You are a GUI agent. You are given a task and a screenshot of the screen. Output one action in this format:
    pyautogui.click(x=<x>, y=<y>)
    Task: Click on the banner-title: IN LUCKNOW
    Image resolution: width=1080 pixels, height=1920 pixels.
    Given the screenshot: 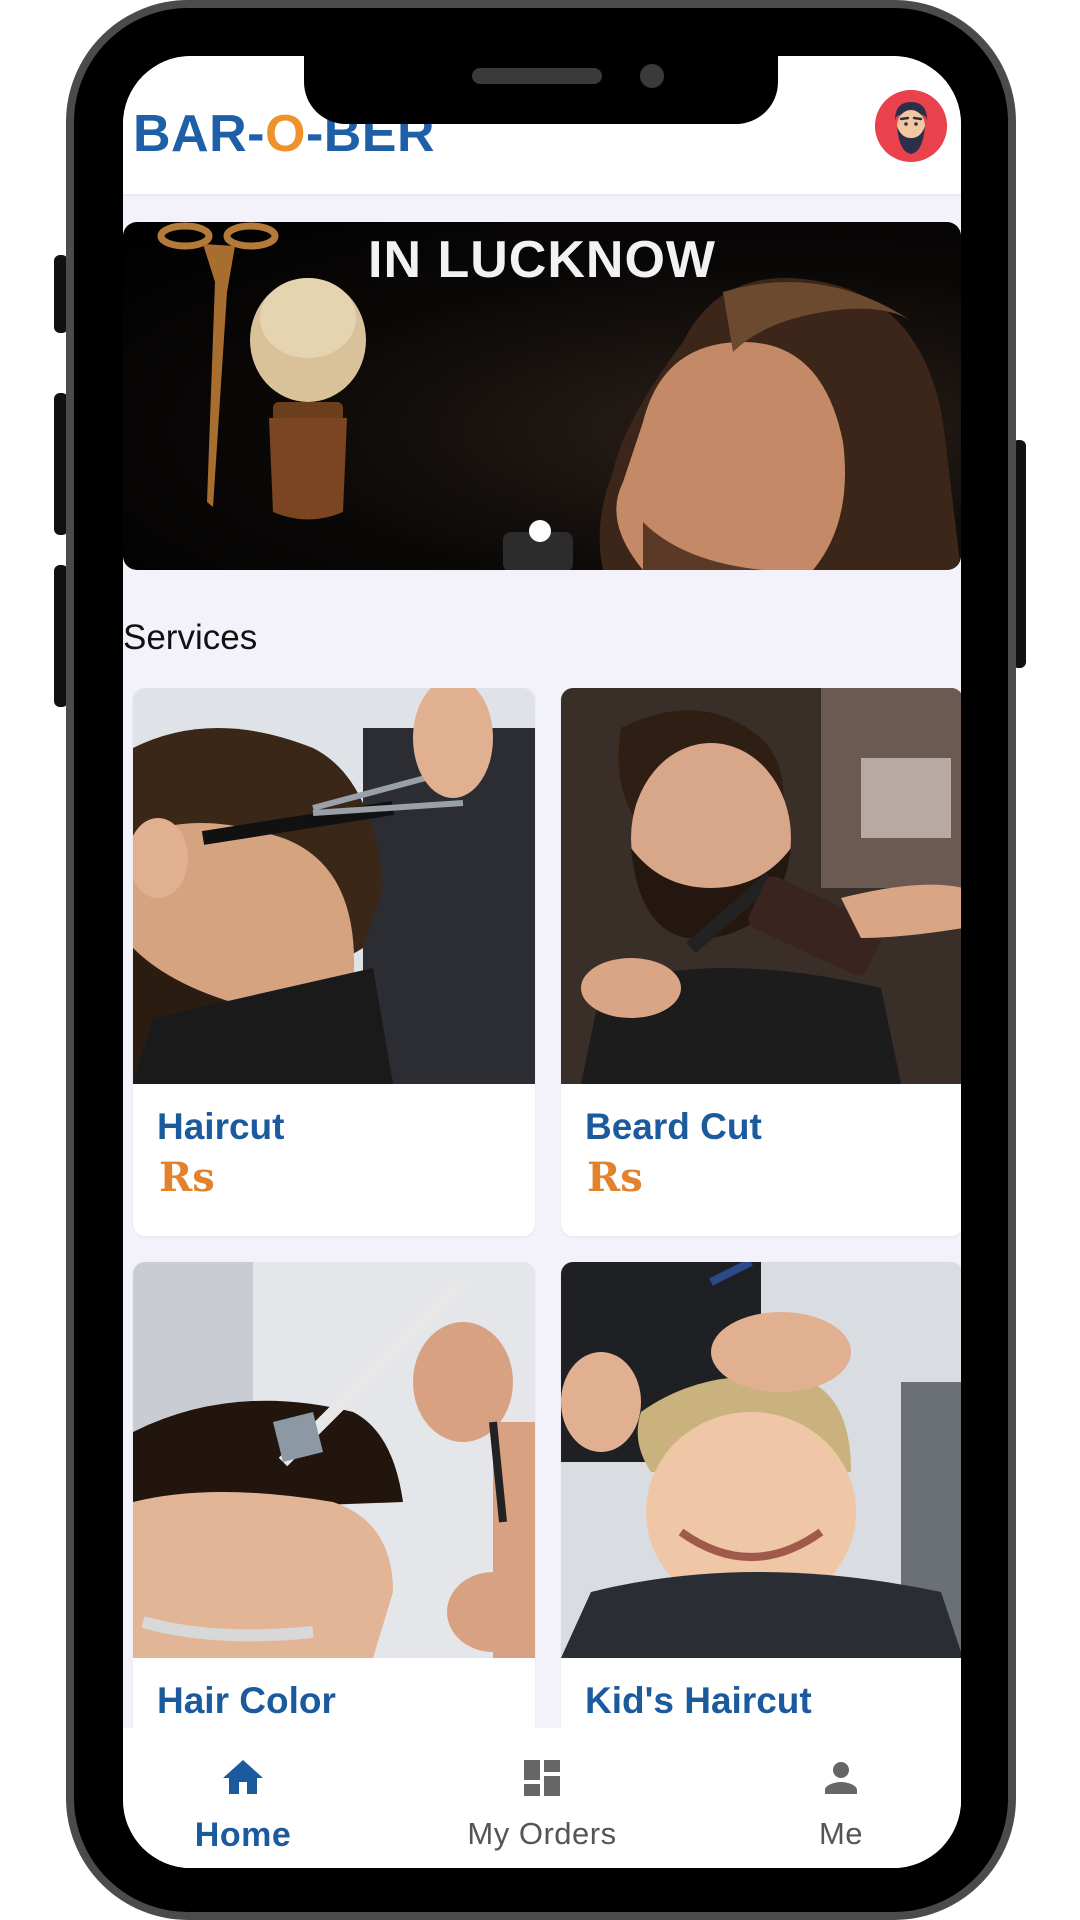 What is the action you would take?
    pyautogui.click(x=542, y=260)
    